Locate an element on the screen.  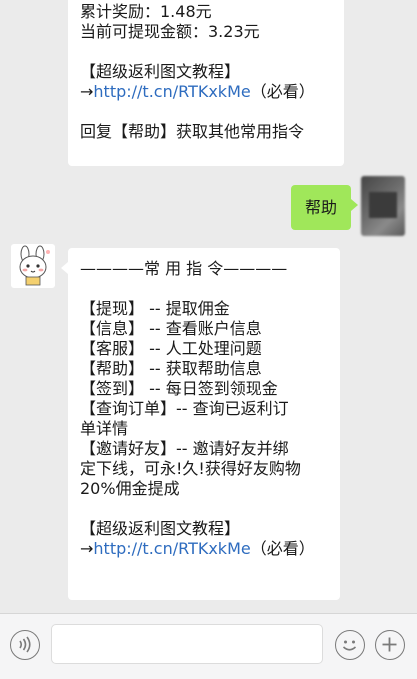
more-button is located at coordinates (390, 645).